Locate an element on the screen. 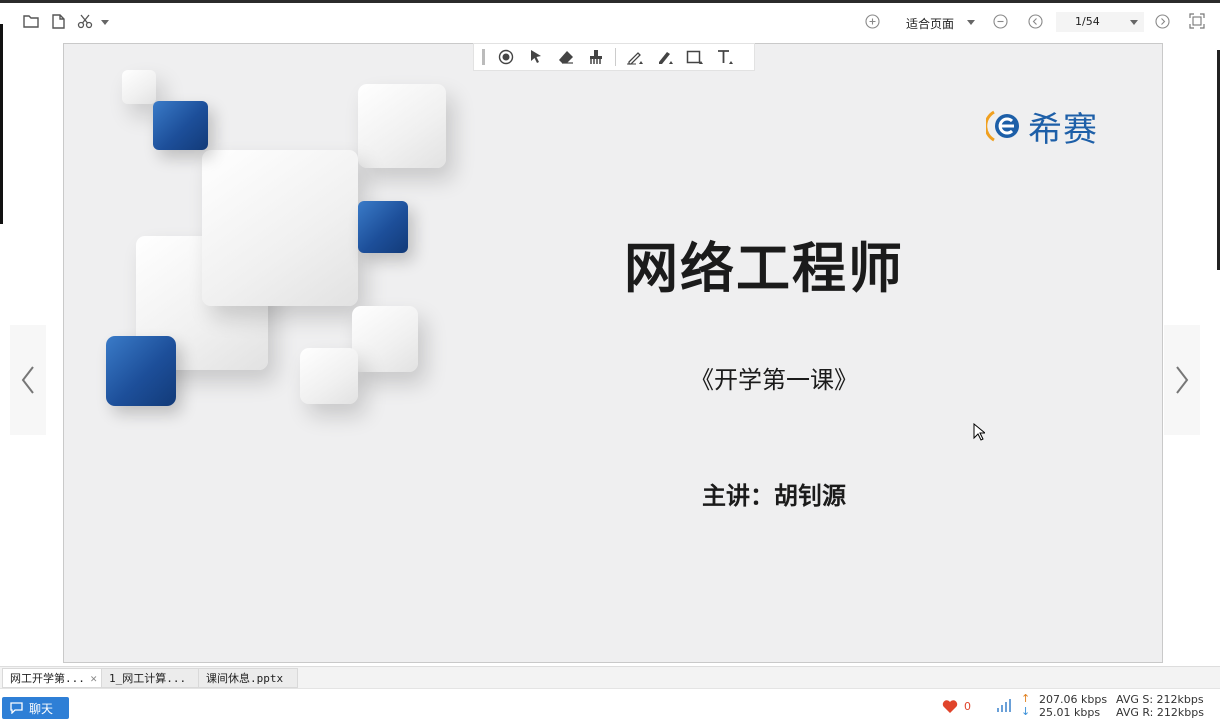 The image size is (1220, 720). highlighter-icon is located at coordinates (665, 57).